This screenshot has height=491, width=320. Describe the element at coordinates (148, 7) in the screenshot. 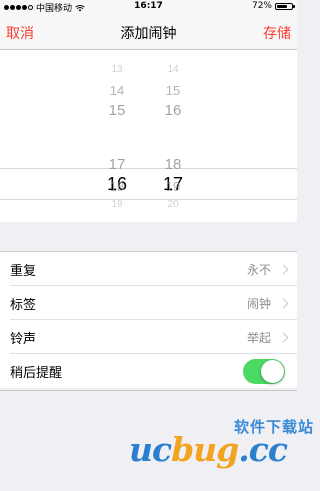

I see `status-bar: 中国移动 16:17 72%` at that location.